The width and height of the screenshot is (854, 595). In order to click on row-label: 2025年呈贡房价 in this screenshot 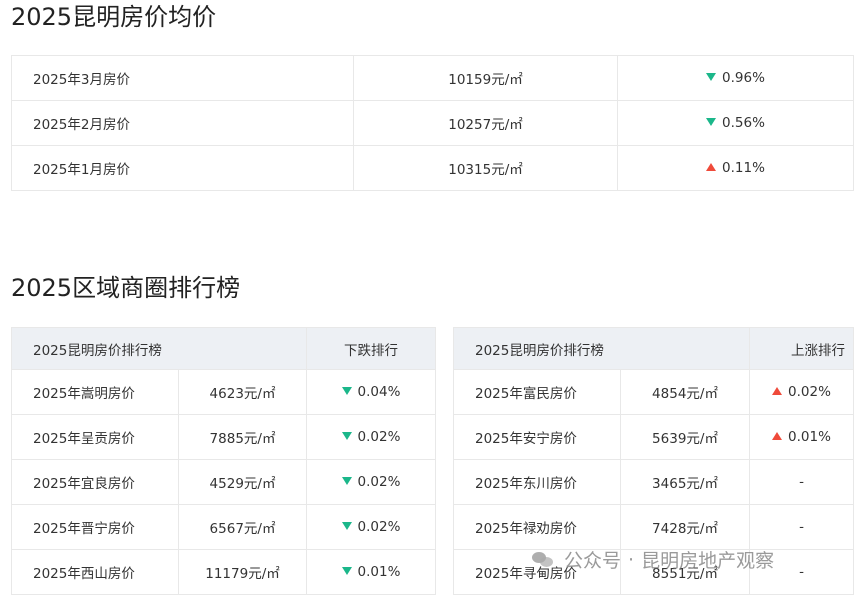, I will do `click(95, 437)`.